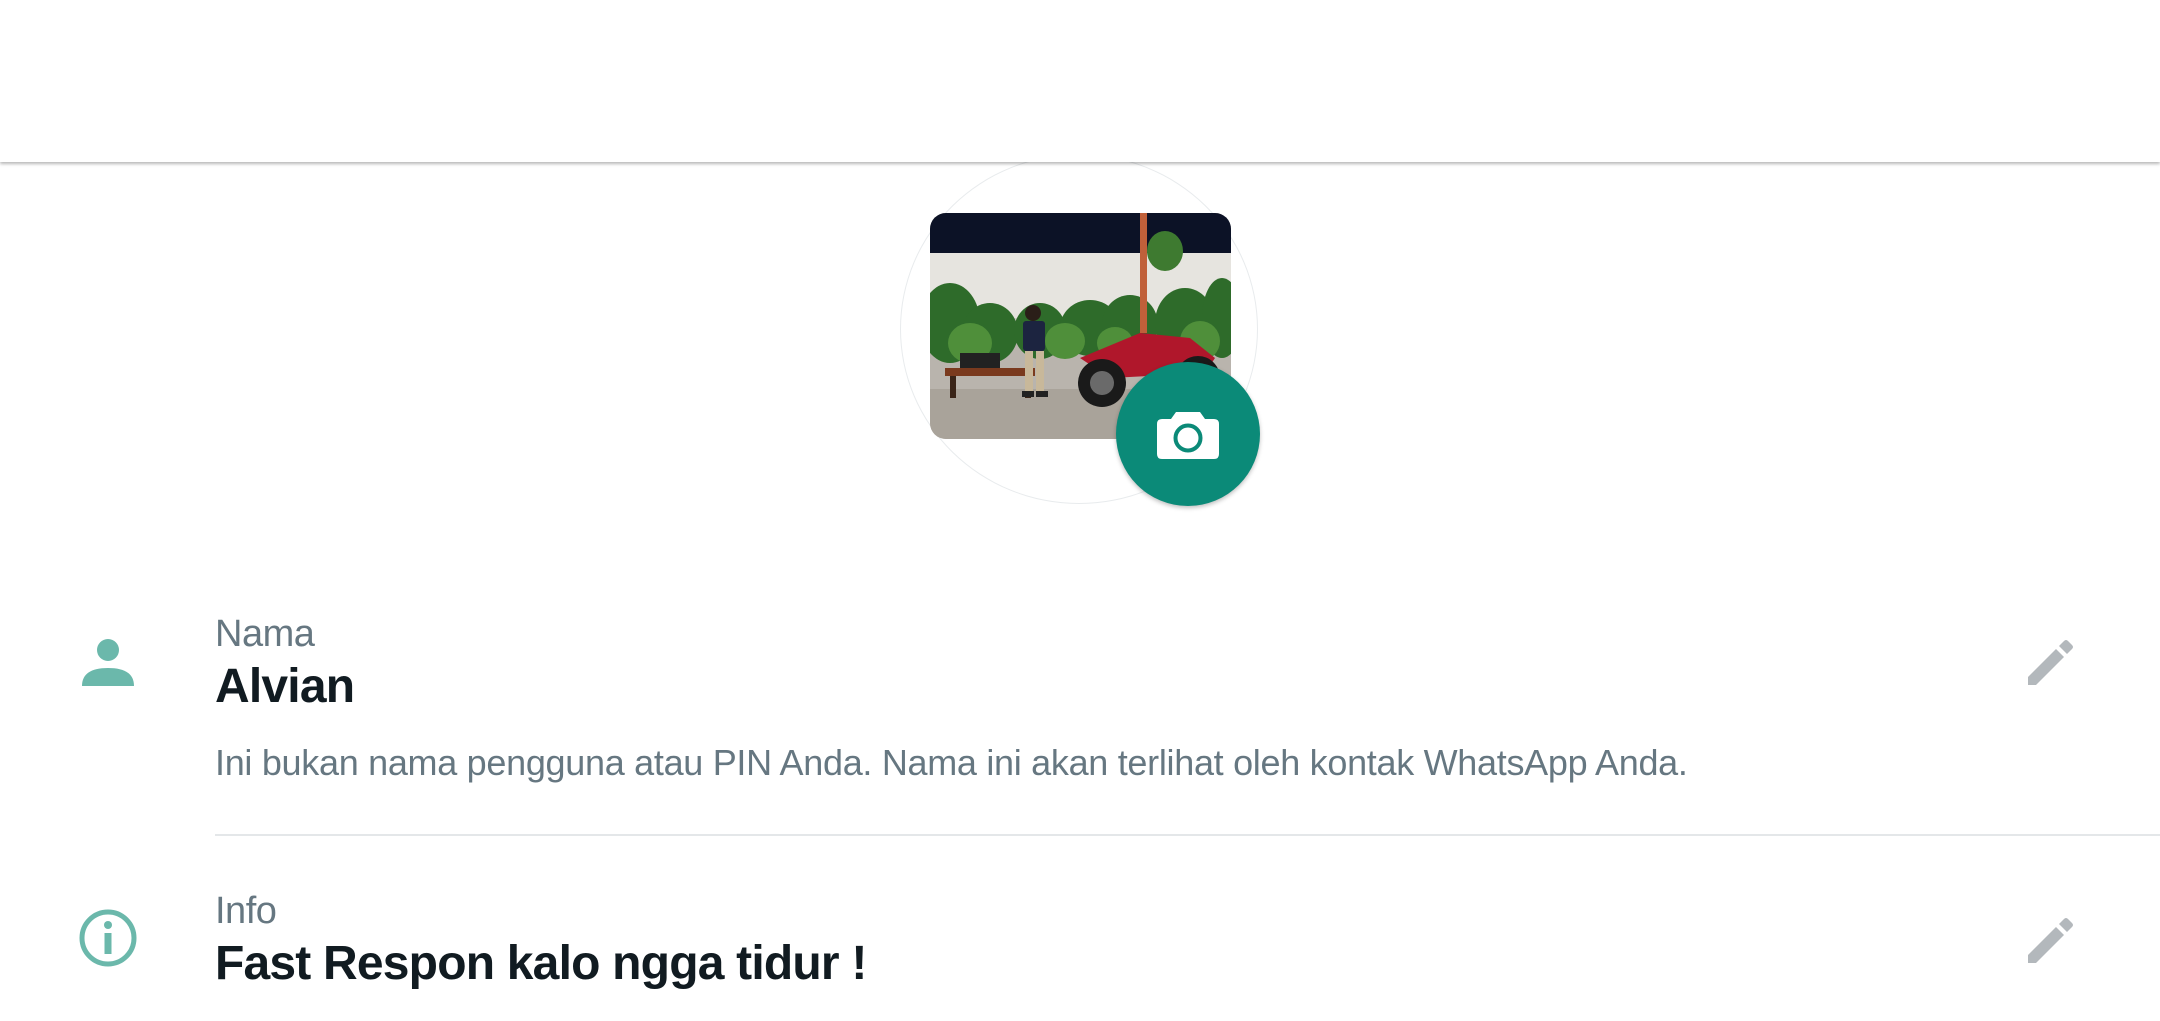 This screenshot has height=1021, width=2160. I want to click on info-value: Fast Respon kalo ngga tidur !, so click(541, 963).